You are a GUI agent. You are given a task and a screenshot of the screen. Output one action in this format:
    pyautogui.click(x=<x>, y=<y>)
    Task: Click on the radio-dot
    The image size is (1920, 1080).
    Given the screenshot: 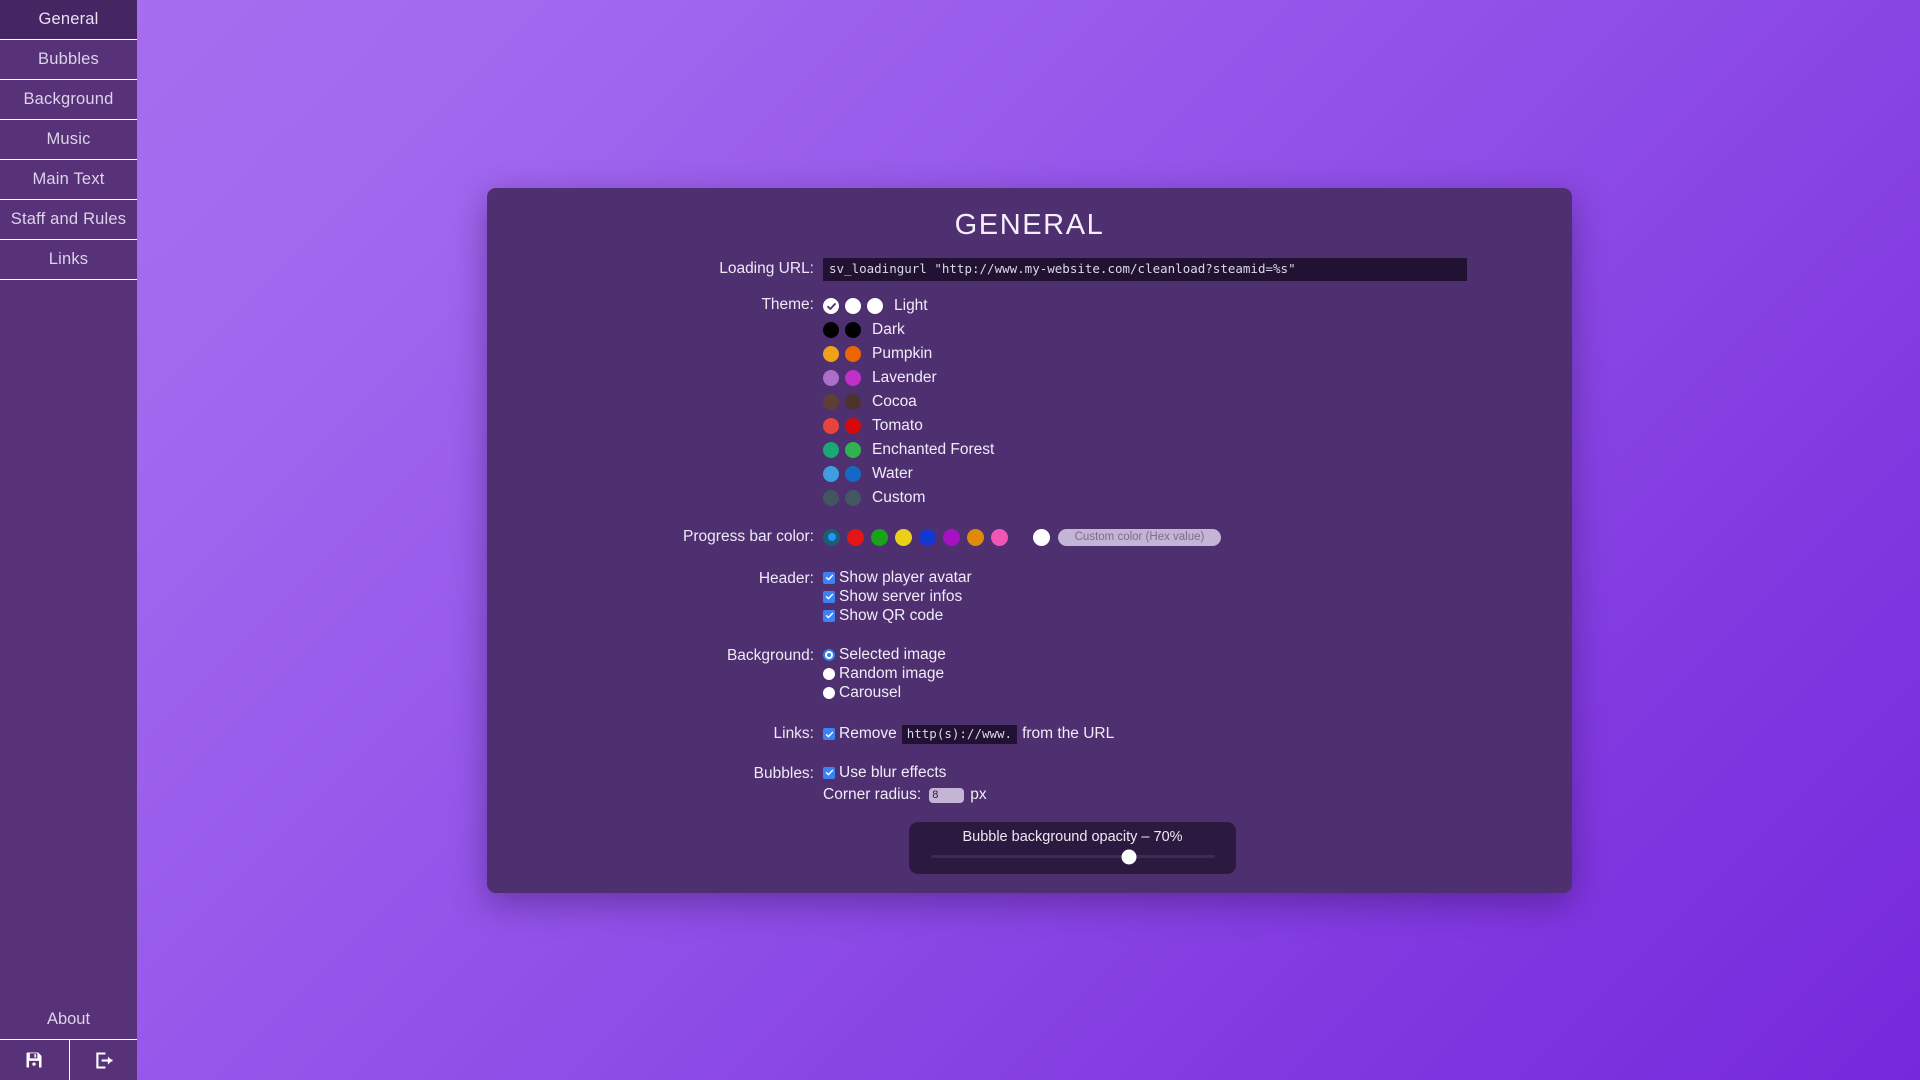 What is the action you would take?
    pyautogui.click(x=829, y=654)
    